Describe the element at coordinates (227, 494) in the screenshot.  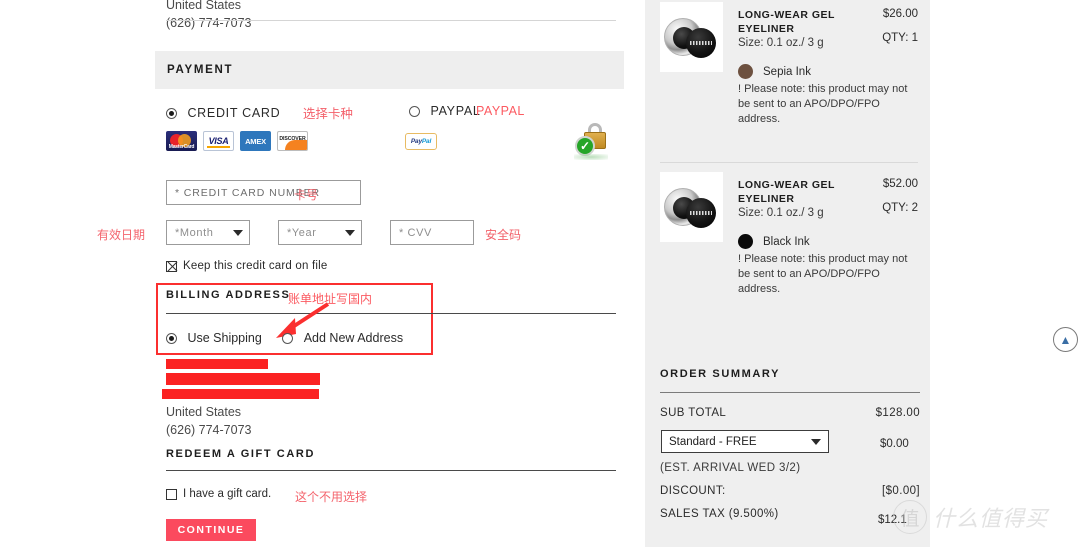
I see `gift-card-label: I have a gift card.` at that location.